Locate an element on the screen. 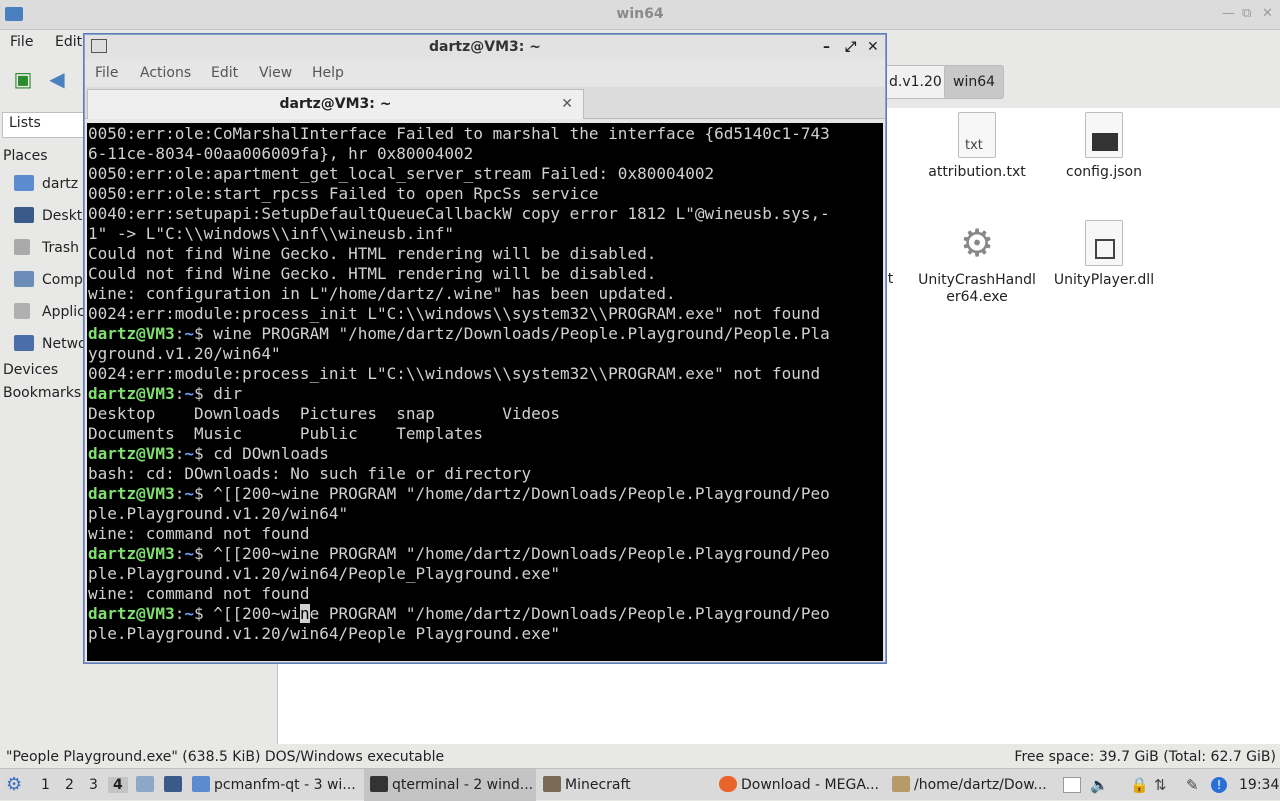  workspace-1: 1 is located at coordinates (45, 785).